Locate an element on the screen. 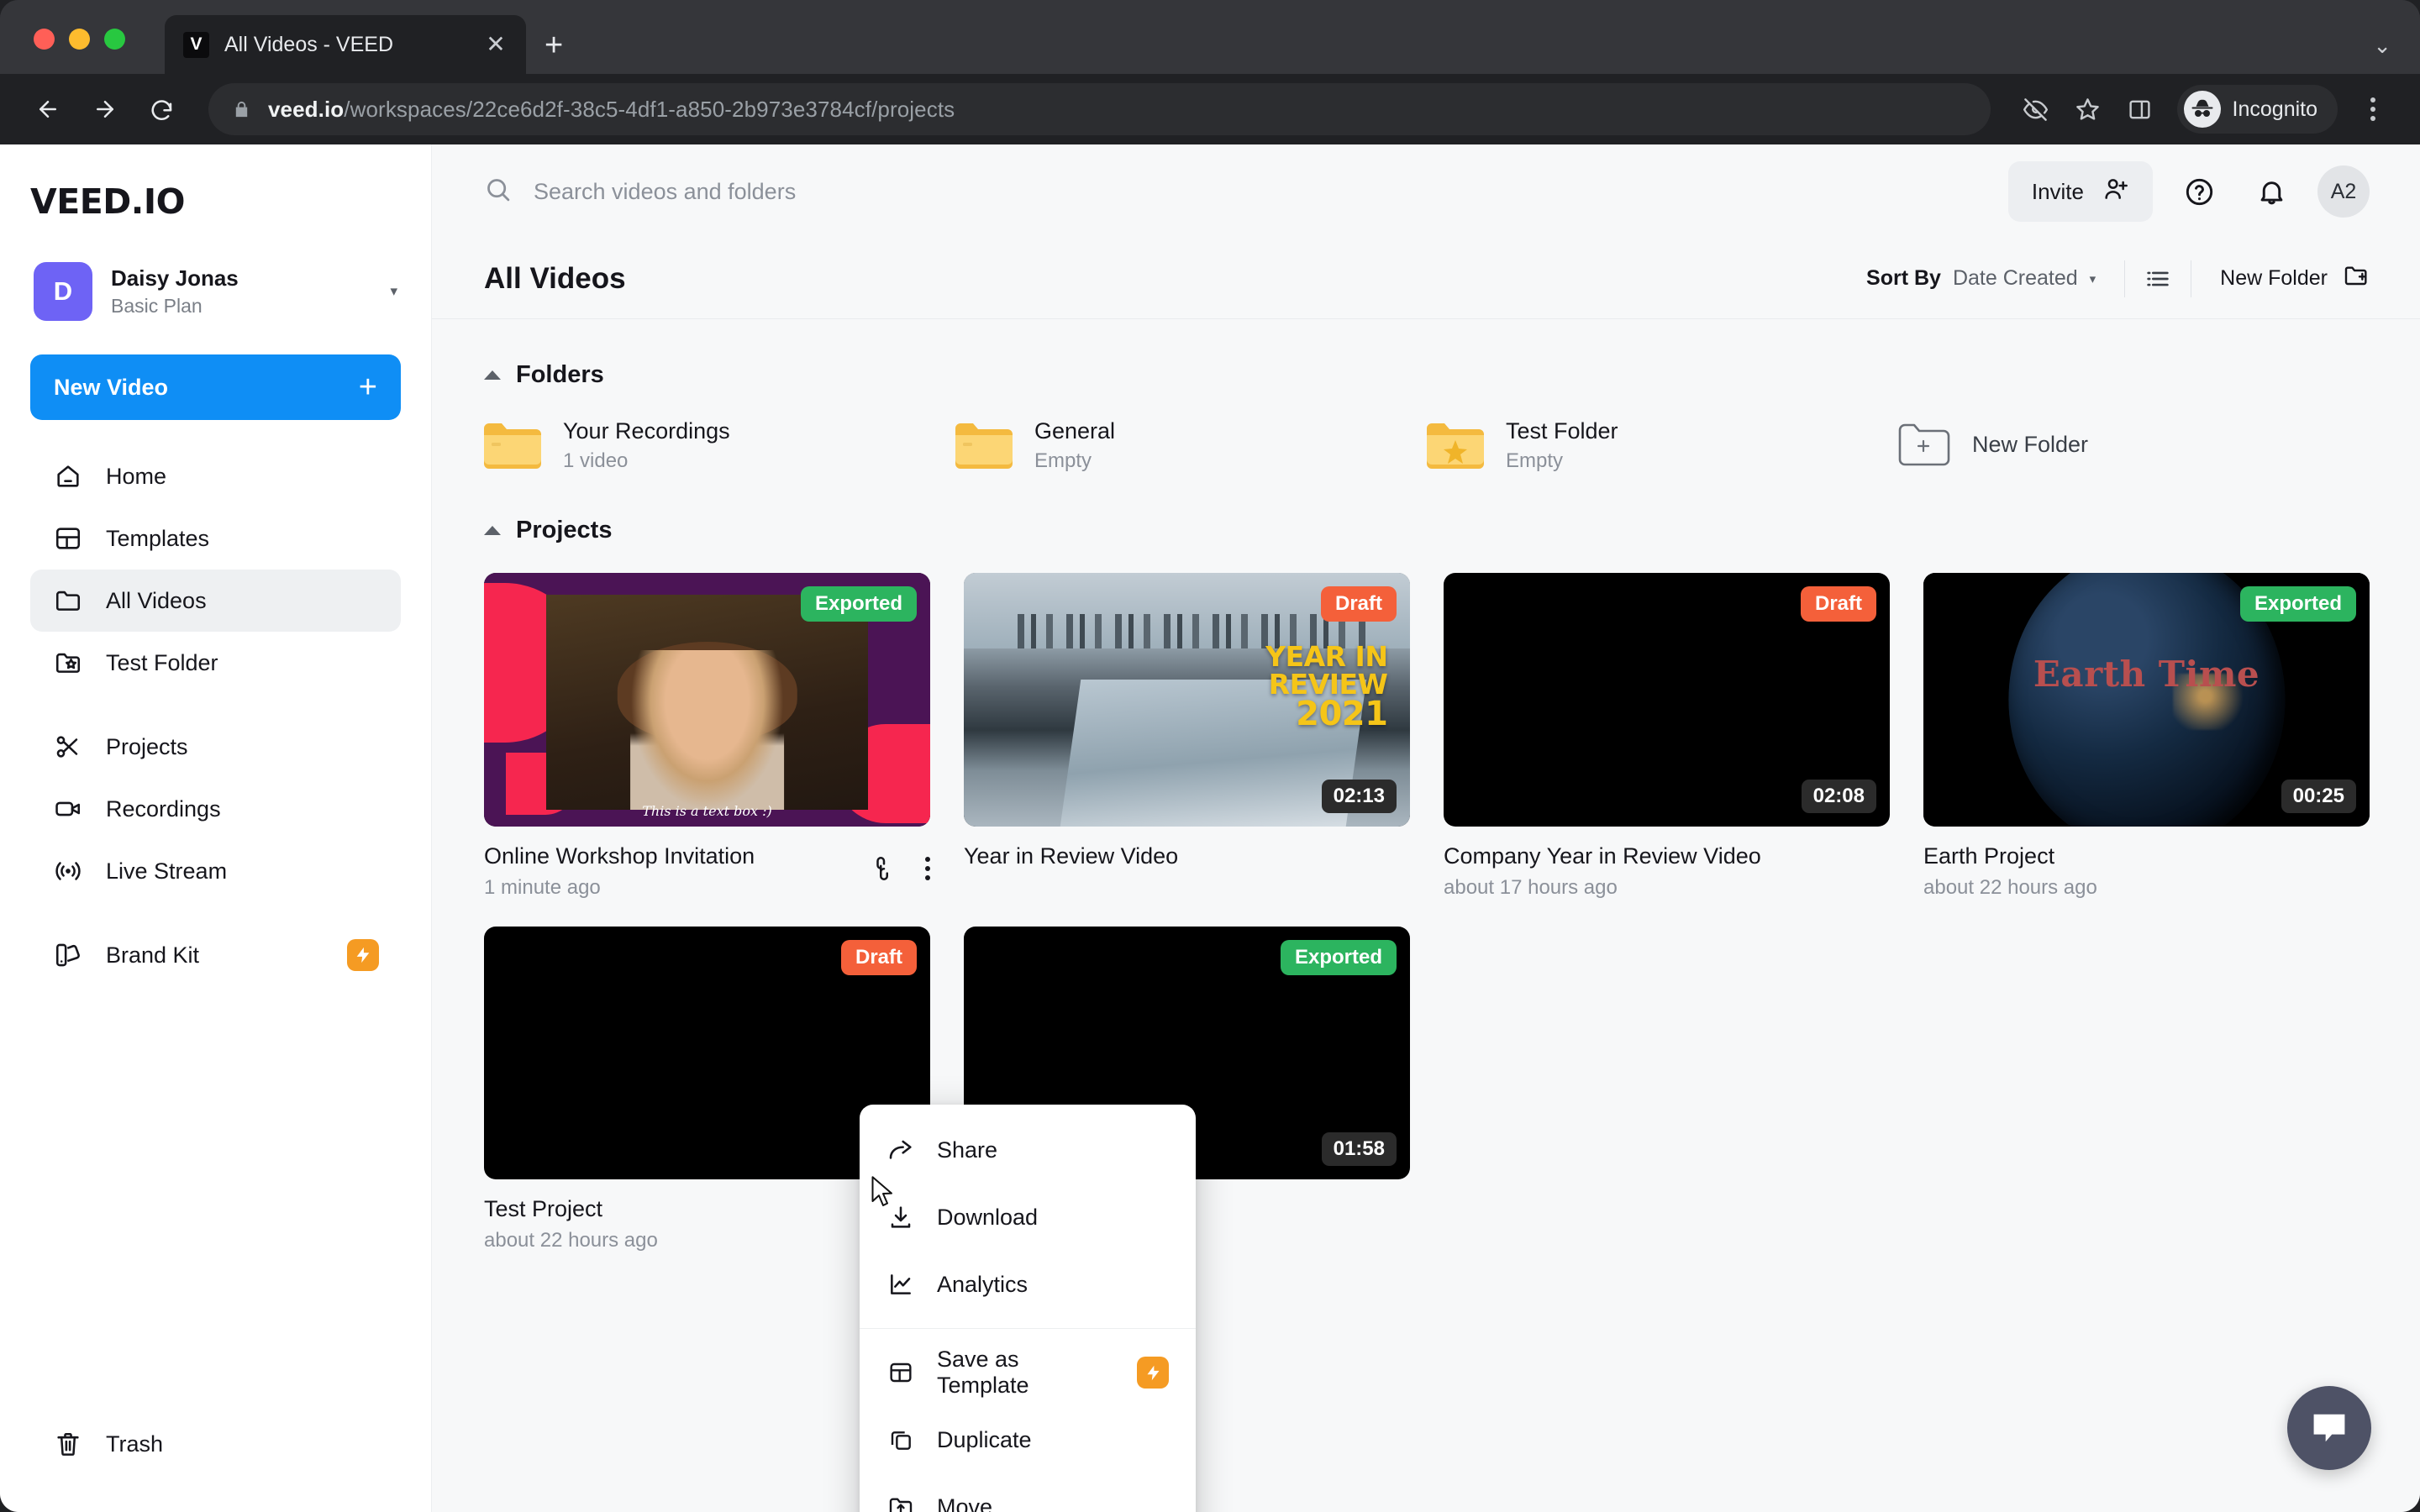 The height and width of the screenshot is (1512, 2420). sidebar-item-recordings: Recordings is located at coordinates (216, 809).